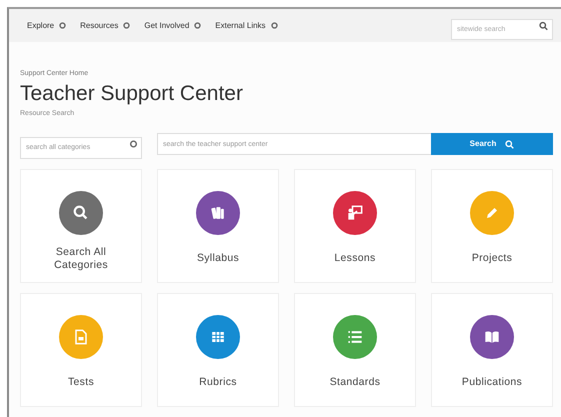 Image resolution: width=561 pixels, height=417 pixels. Describe the element at coordinates (173, 26) in the screenshot. I see `nav-menu-link: Get Involved` at that location.